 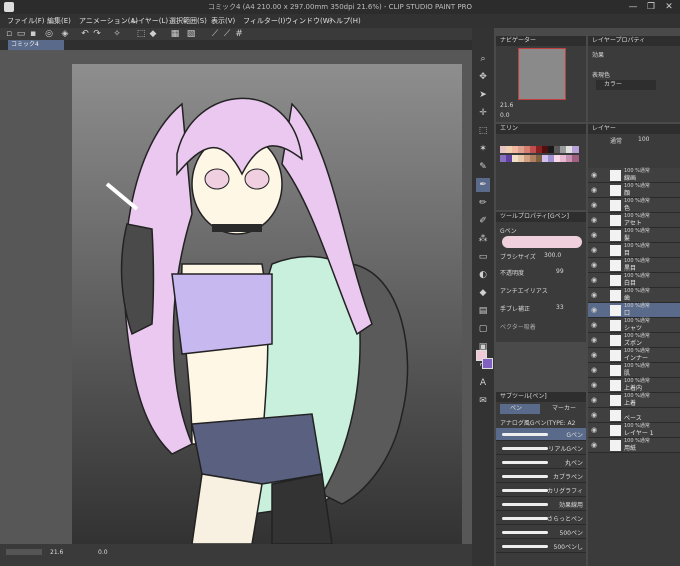 I want to click on zoom-slider, so click(x=24, y=552).